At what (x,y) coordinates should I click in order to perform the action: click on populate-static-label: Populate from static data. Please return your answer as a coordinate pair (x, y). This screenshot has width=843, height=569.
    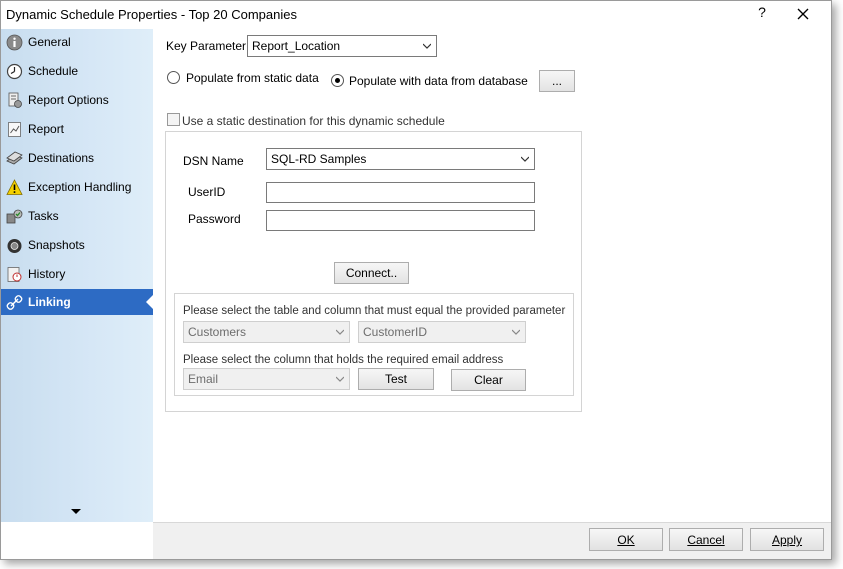
    Looking at the image, I should click on (252, 78).